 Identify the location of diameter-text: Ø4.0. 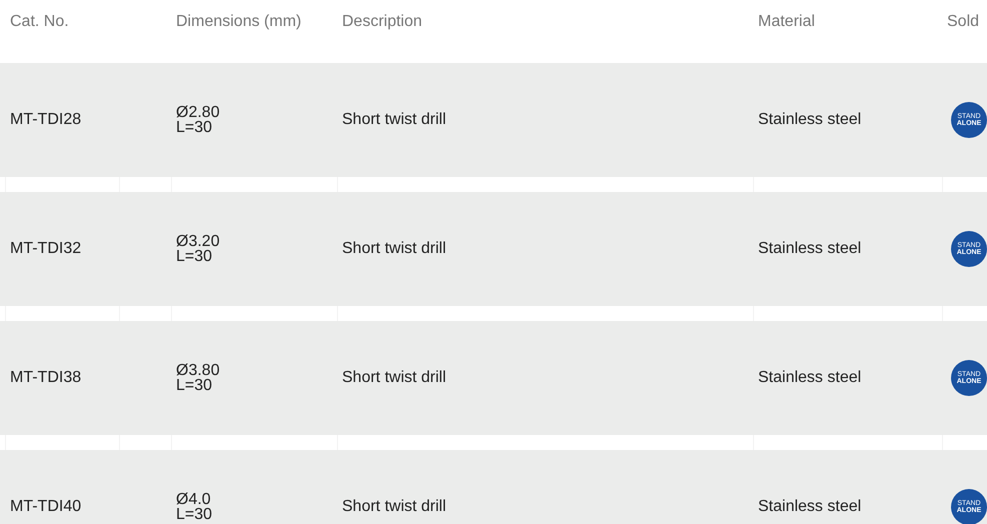
(193, 499).